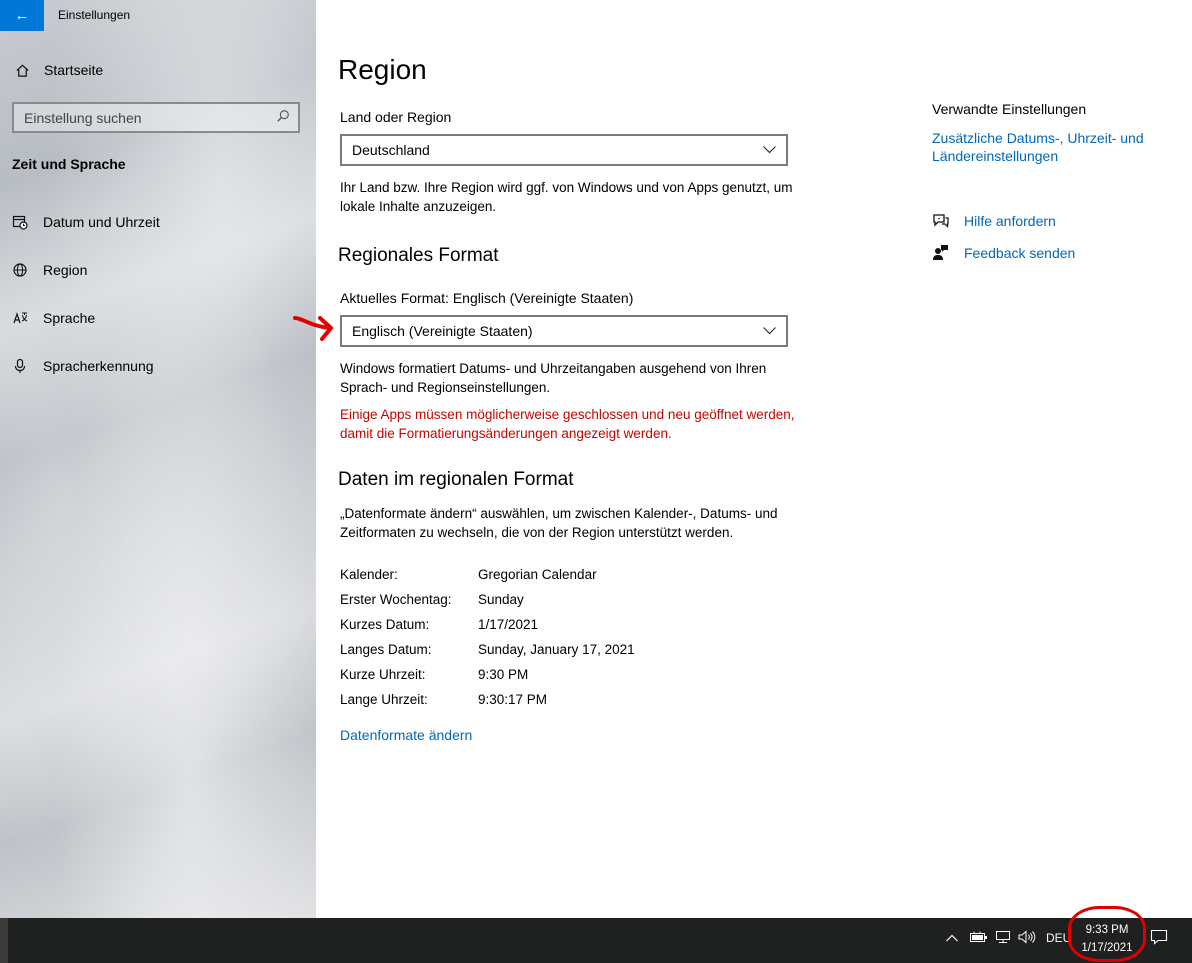  Describe the element at coordinates (65, 270) in the screenshot. I see `sidebar-item-label: Region` at that location.